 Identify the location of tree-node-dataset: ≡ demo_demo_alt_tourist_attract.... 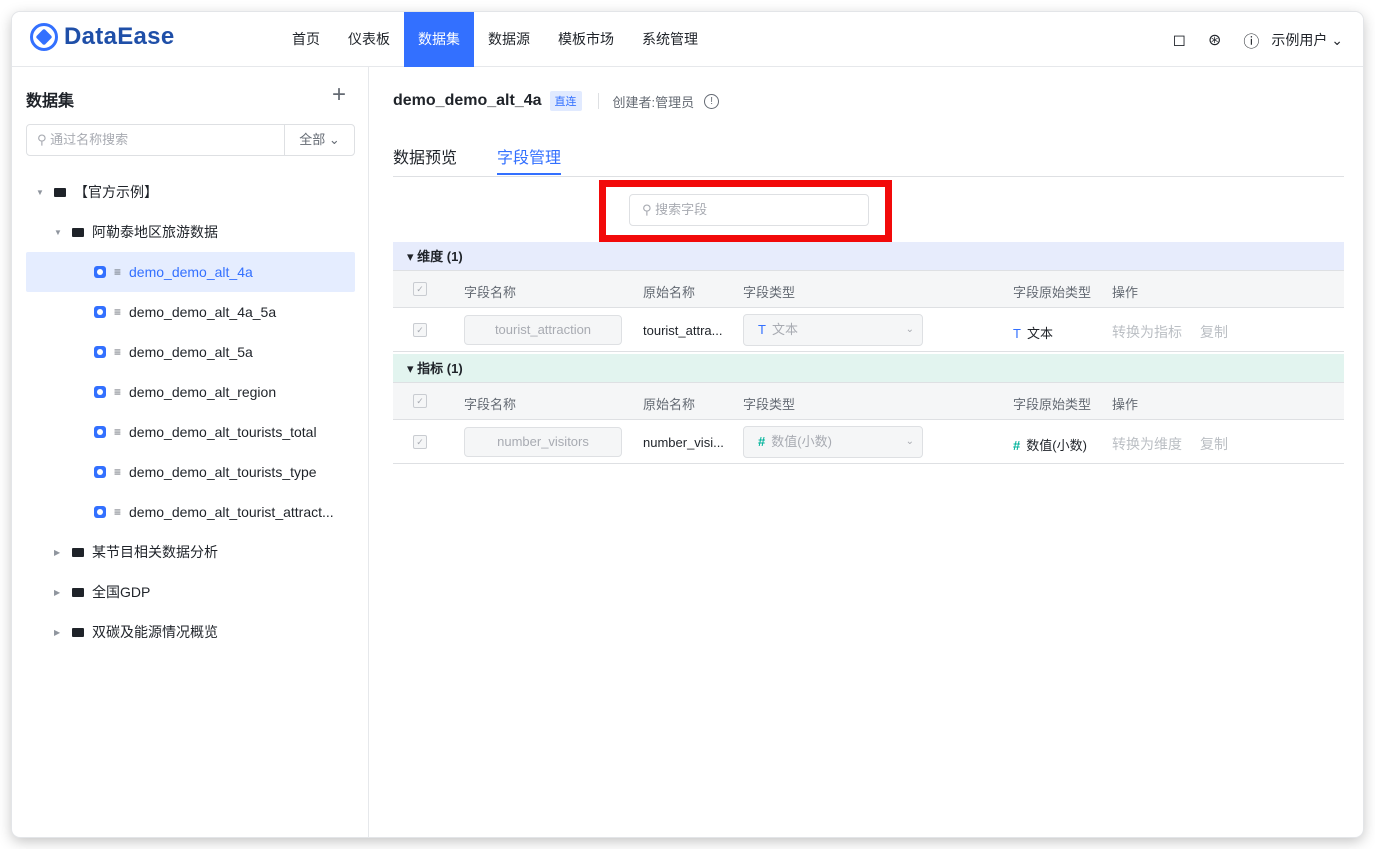
(190, 512).